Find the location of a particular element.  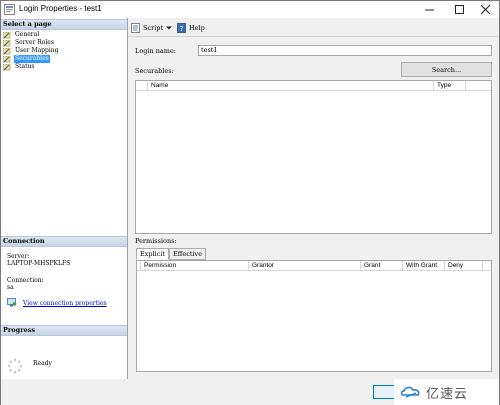

maximize-button is located at coordinates (459, 9).